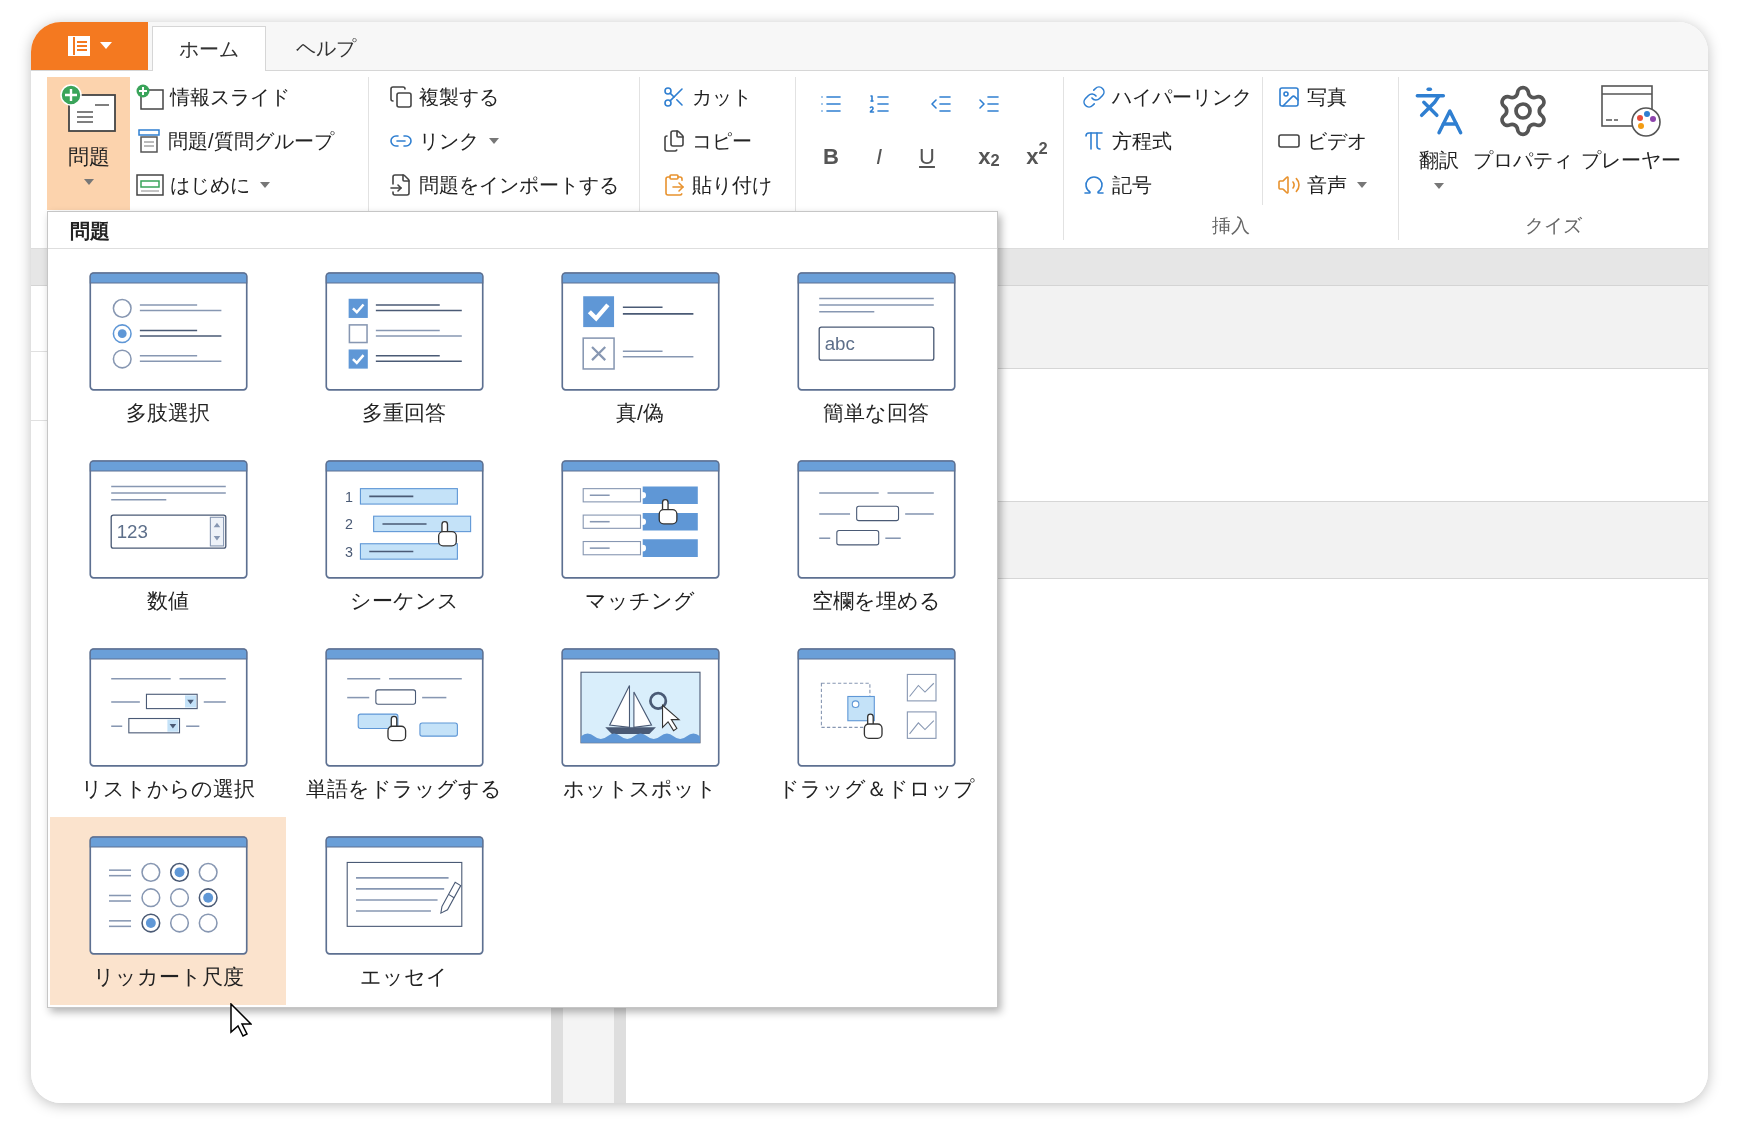  I want to click on ribbon-button: ハイパーリンク, so click(1171, 97).